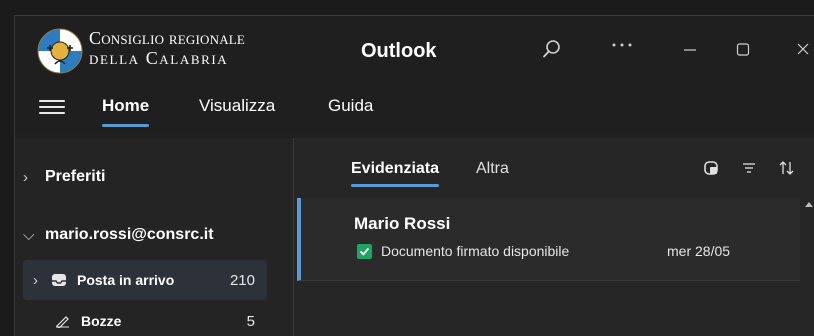 The image size is (814, 336). What do you see at coordinates (52, 107) in the screenshot?
I see `hamburger-menu-icon` at bounding box center [52, 107].